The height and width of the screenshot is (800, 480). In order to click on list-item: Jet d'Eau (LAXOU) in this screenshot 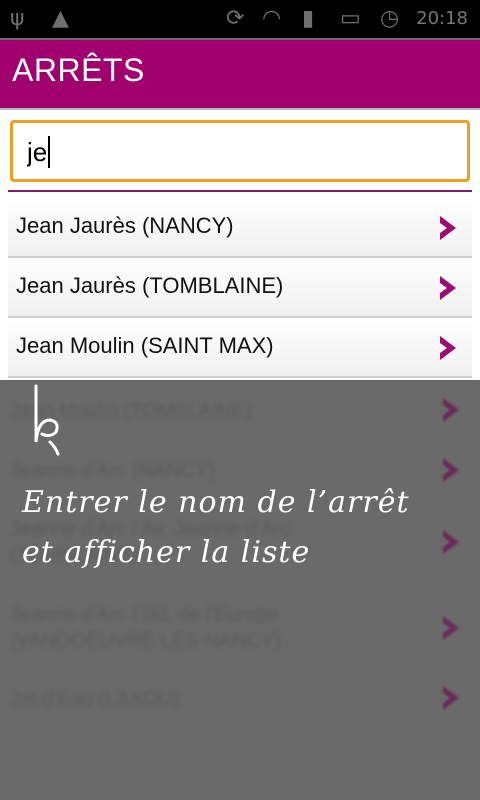, I will do `click(240, 699)`.